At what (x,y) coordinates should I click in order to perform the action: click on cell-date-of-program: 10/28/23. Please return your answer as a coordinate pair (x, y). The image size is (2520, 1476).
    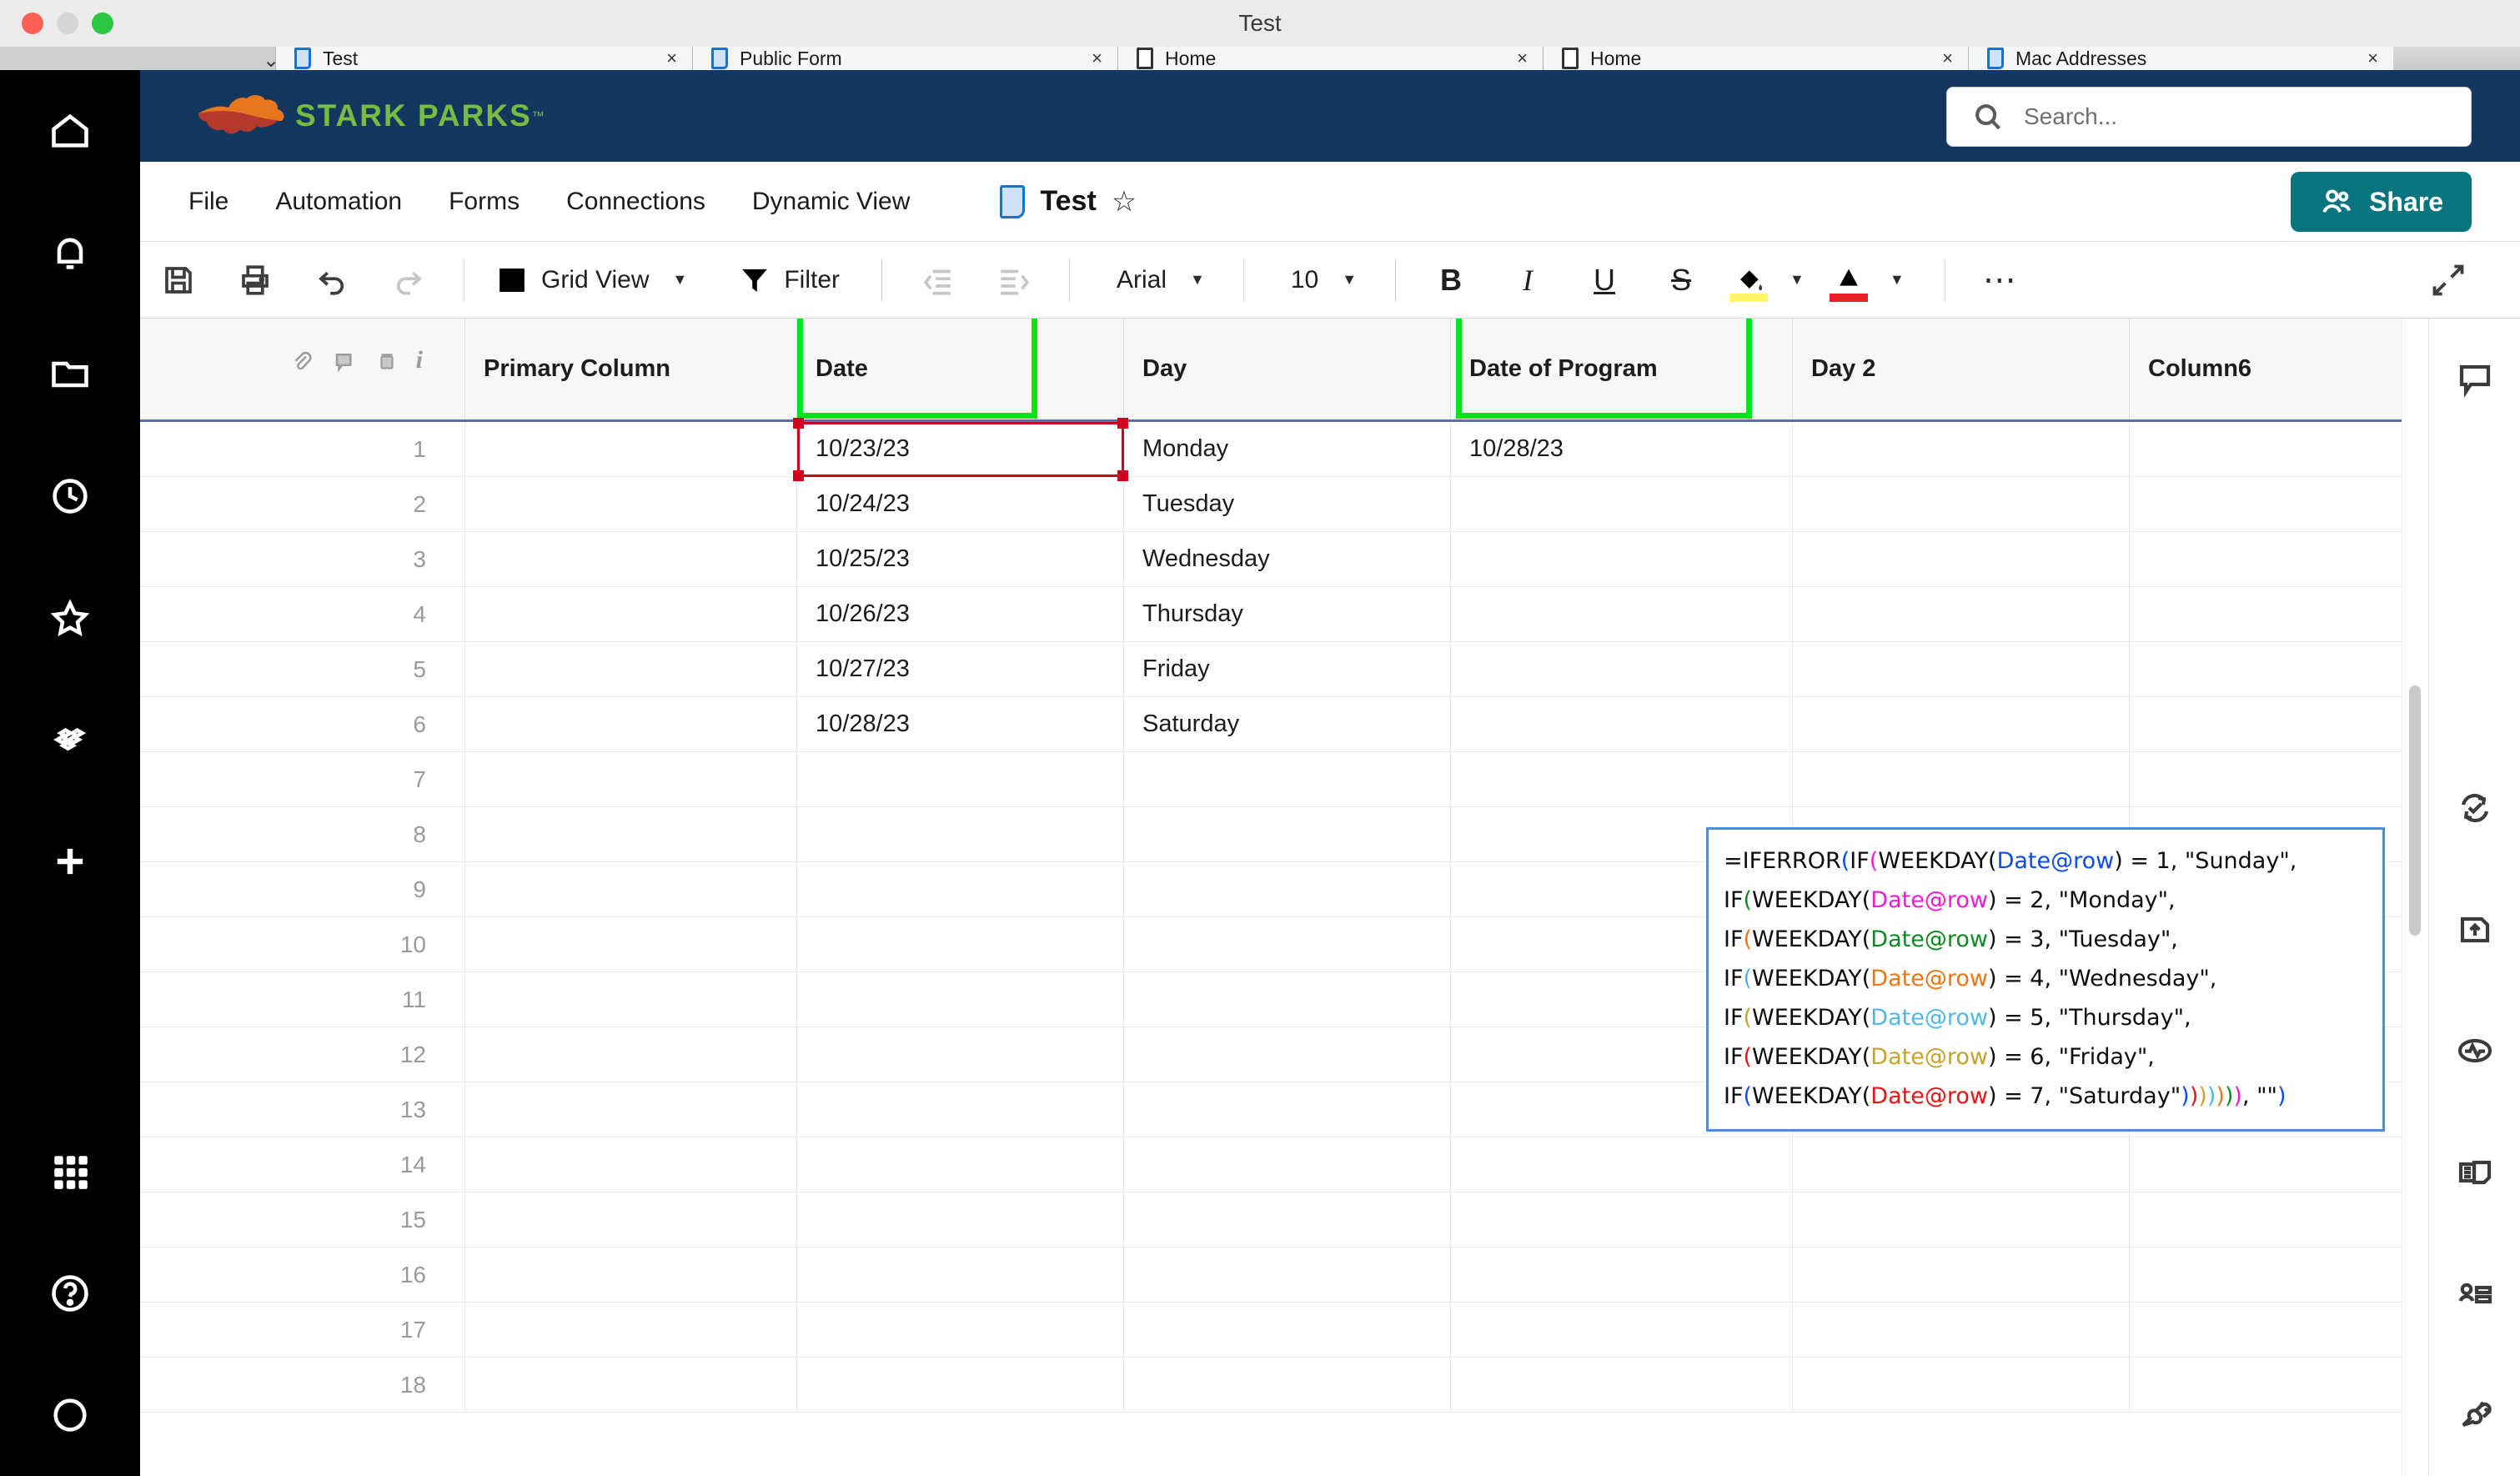
    Looking at the image, I should click on (1622, 449).